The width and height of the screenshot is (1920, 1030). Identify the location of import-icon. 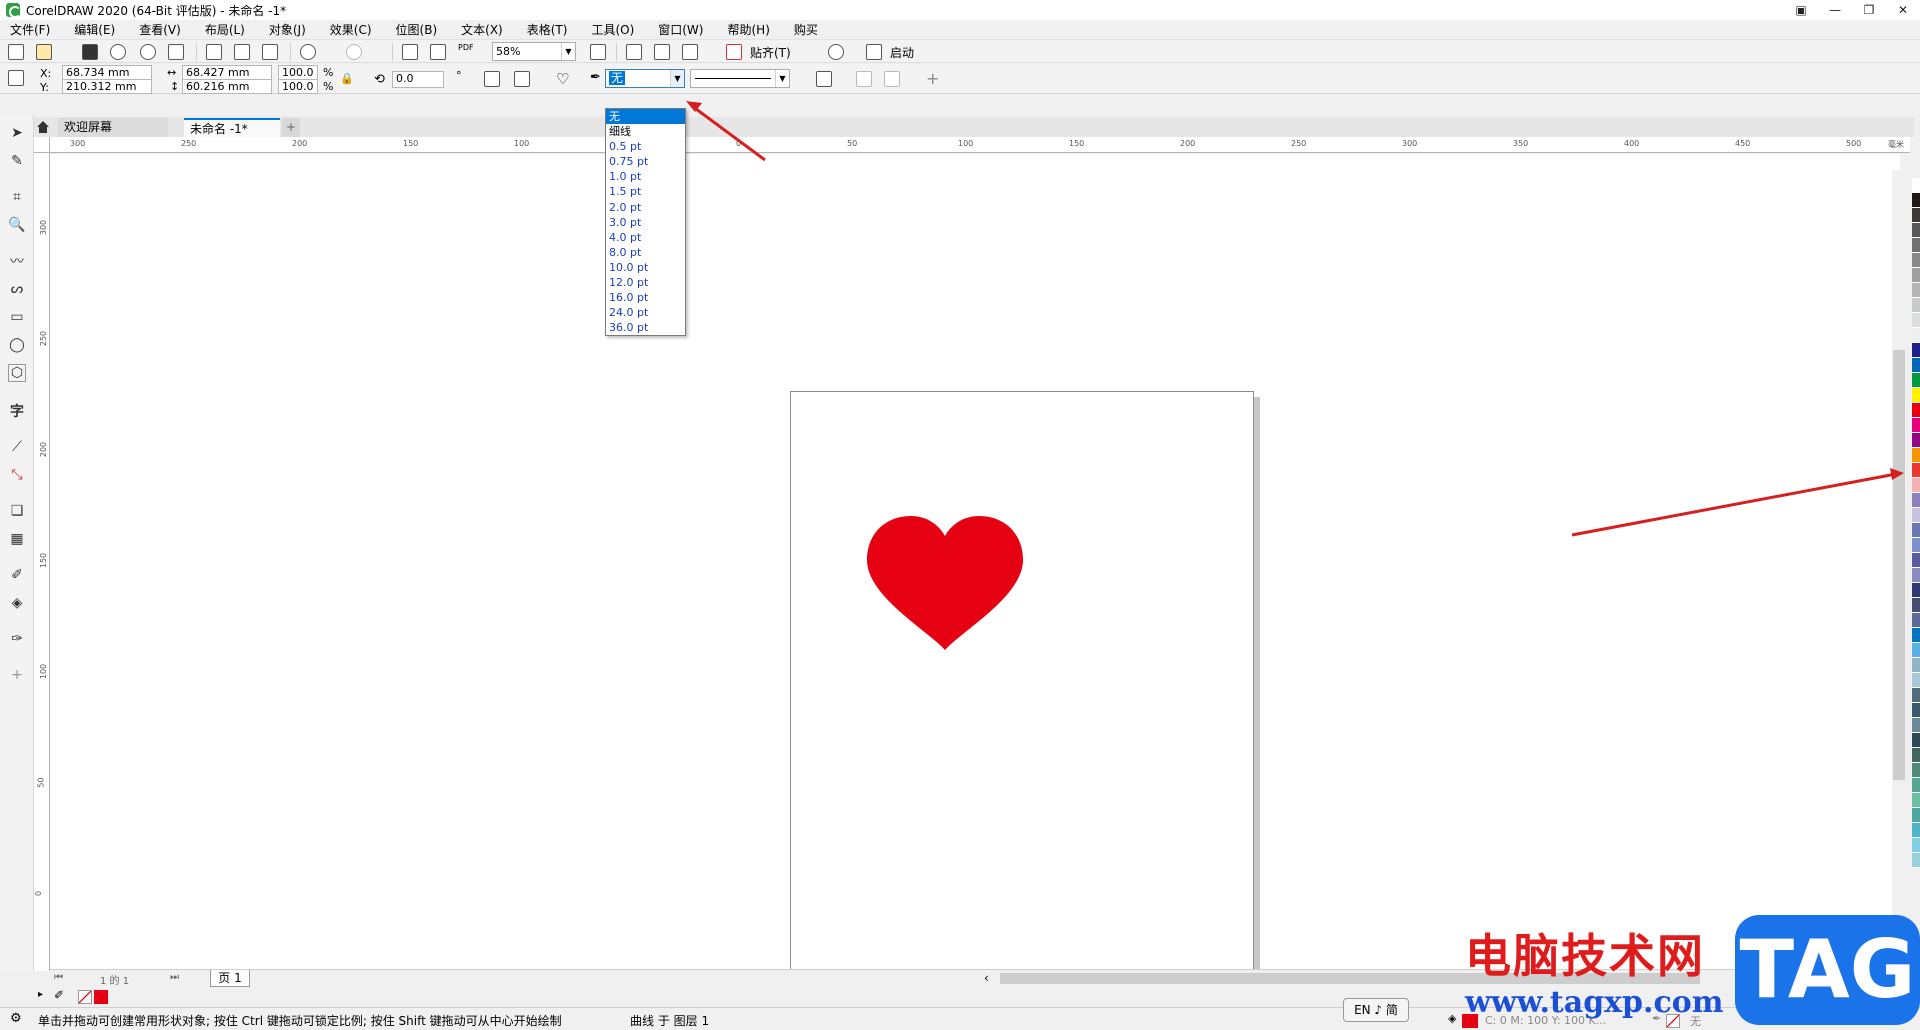
(410, 52).